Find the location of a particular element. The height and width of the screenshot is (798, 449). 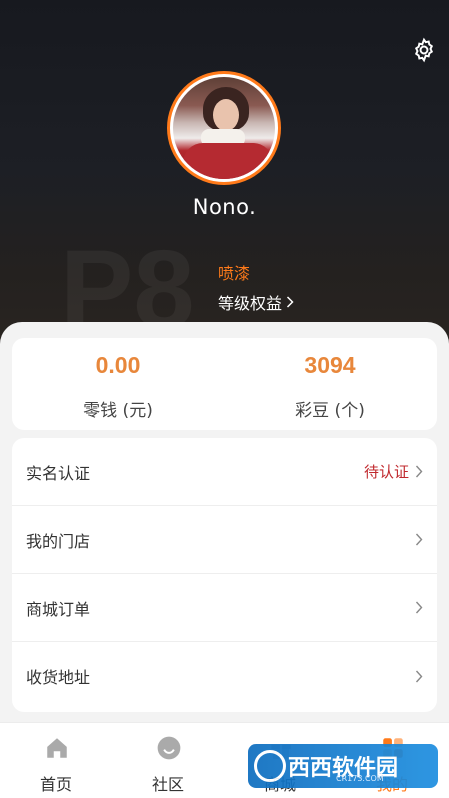

menu-item-label: 我的门店 is located at coordinates (58, 541).